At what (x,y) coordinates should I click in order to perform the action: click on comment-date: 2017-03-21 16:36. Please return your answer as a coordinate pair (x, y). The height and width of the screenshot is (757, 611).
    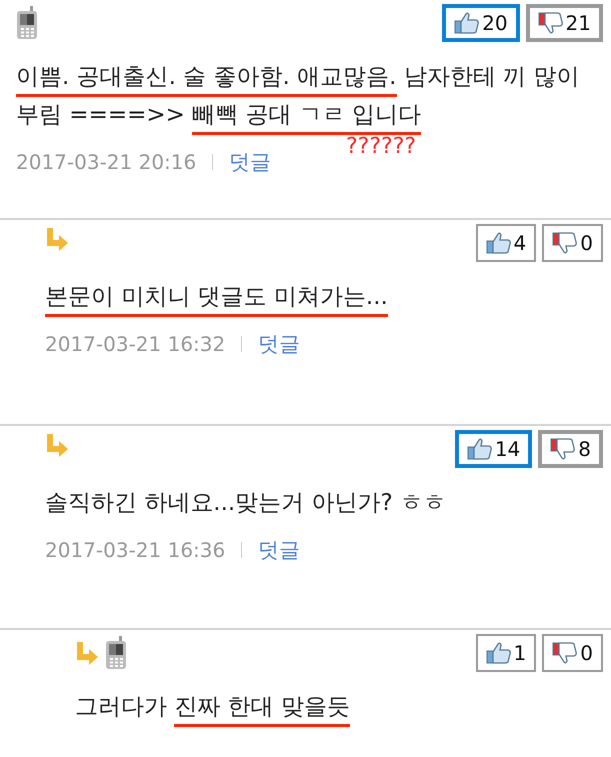
    Looking at the image, I should click on (135, 550).